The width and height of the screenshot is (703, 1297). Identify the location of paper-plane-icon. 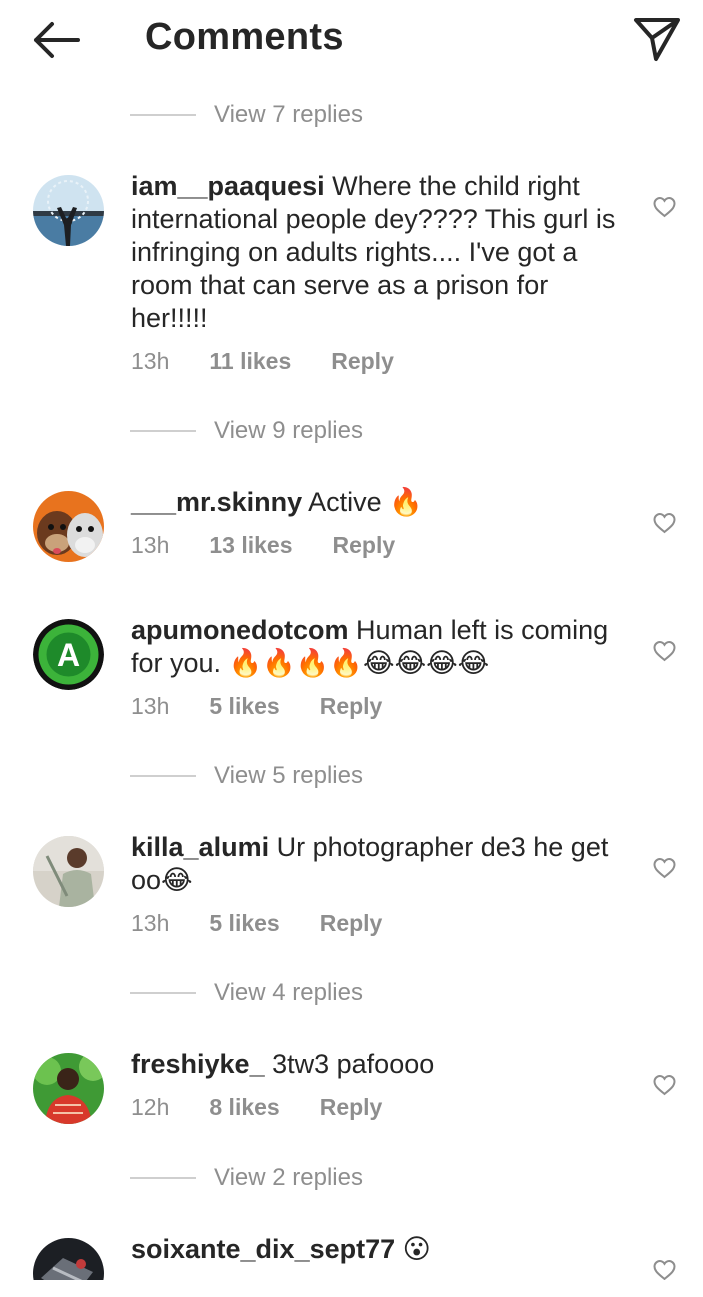
(657, 39).